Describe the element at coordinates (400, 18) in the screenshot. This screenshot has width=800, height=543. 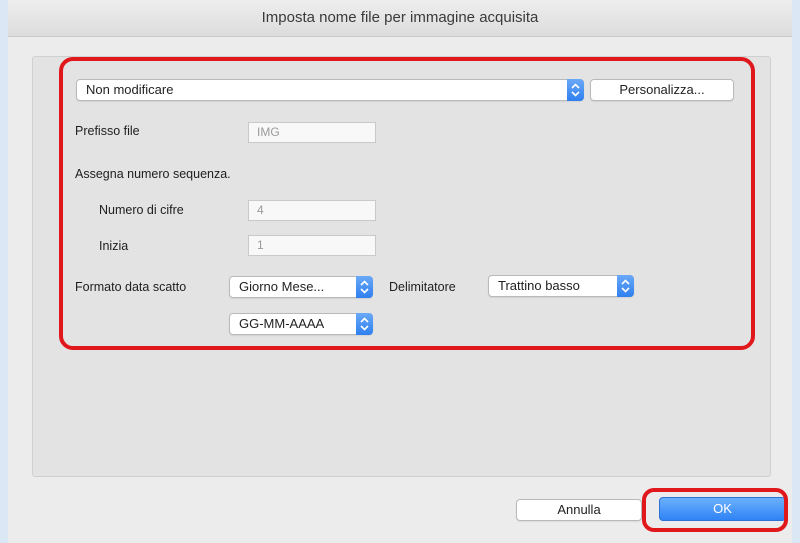
I see `dialog-title: Imposta nome file per immagine acquisita` at that location.